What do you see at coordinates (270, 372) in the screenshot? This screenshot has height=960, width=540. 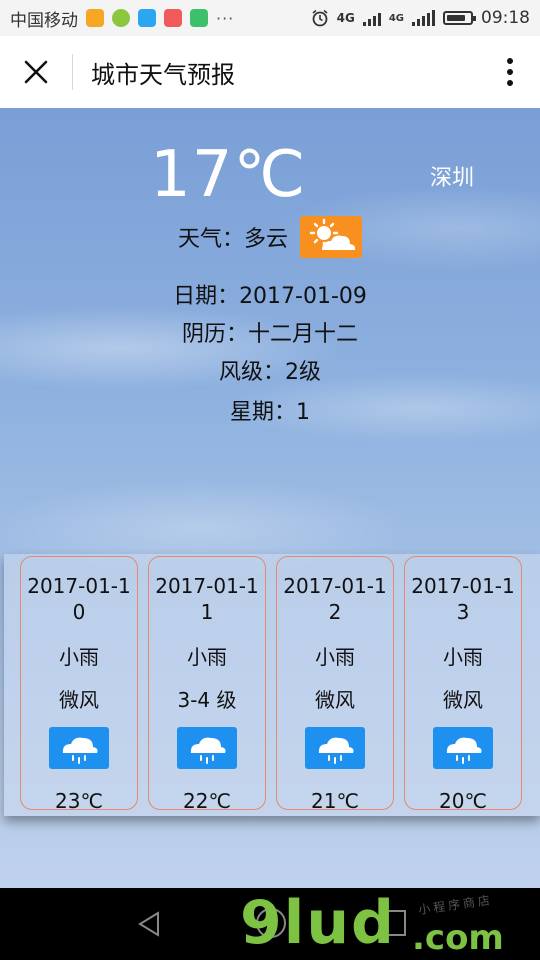 I see `wind-level-row: 风级：2级` at bounding box center [270, 372].